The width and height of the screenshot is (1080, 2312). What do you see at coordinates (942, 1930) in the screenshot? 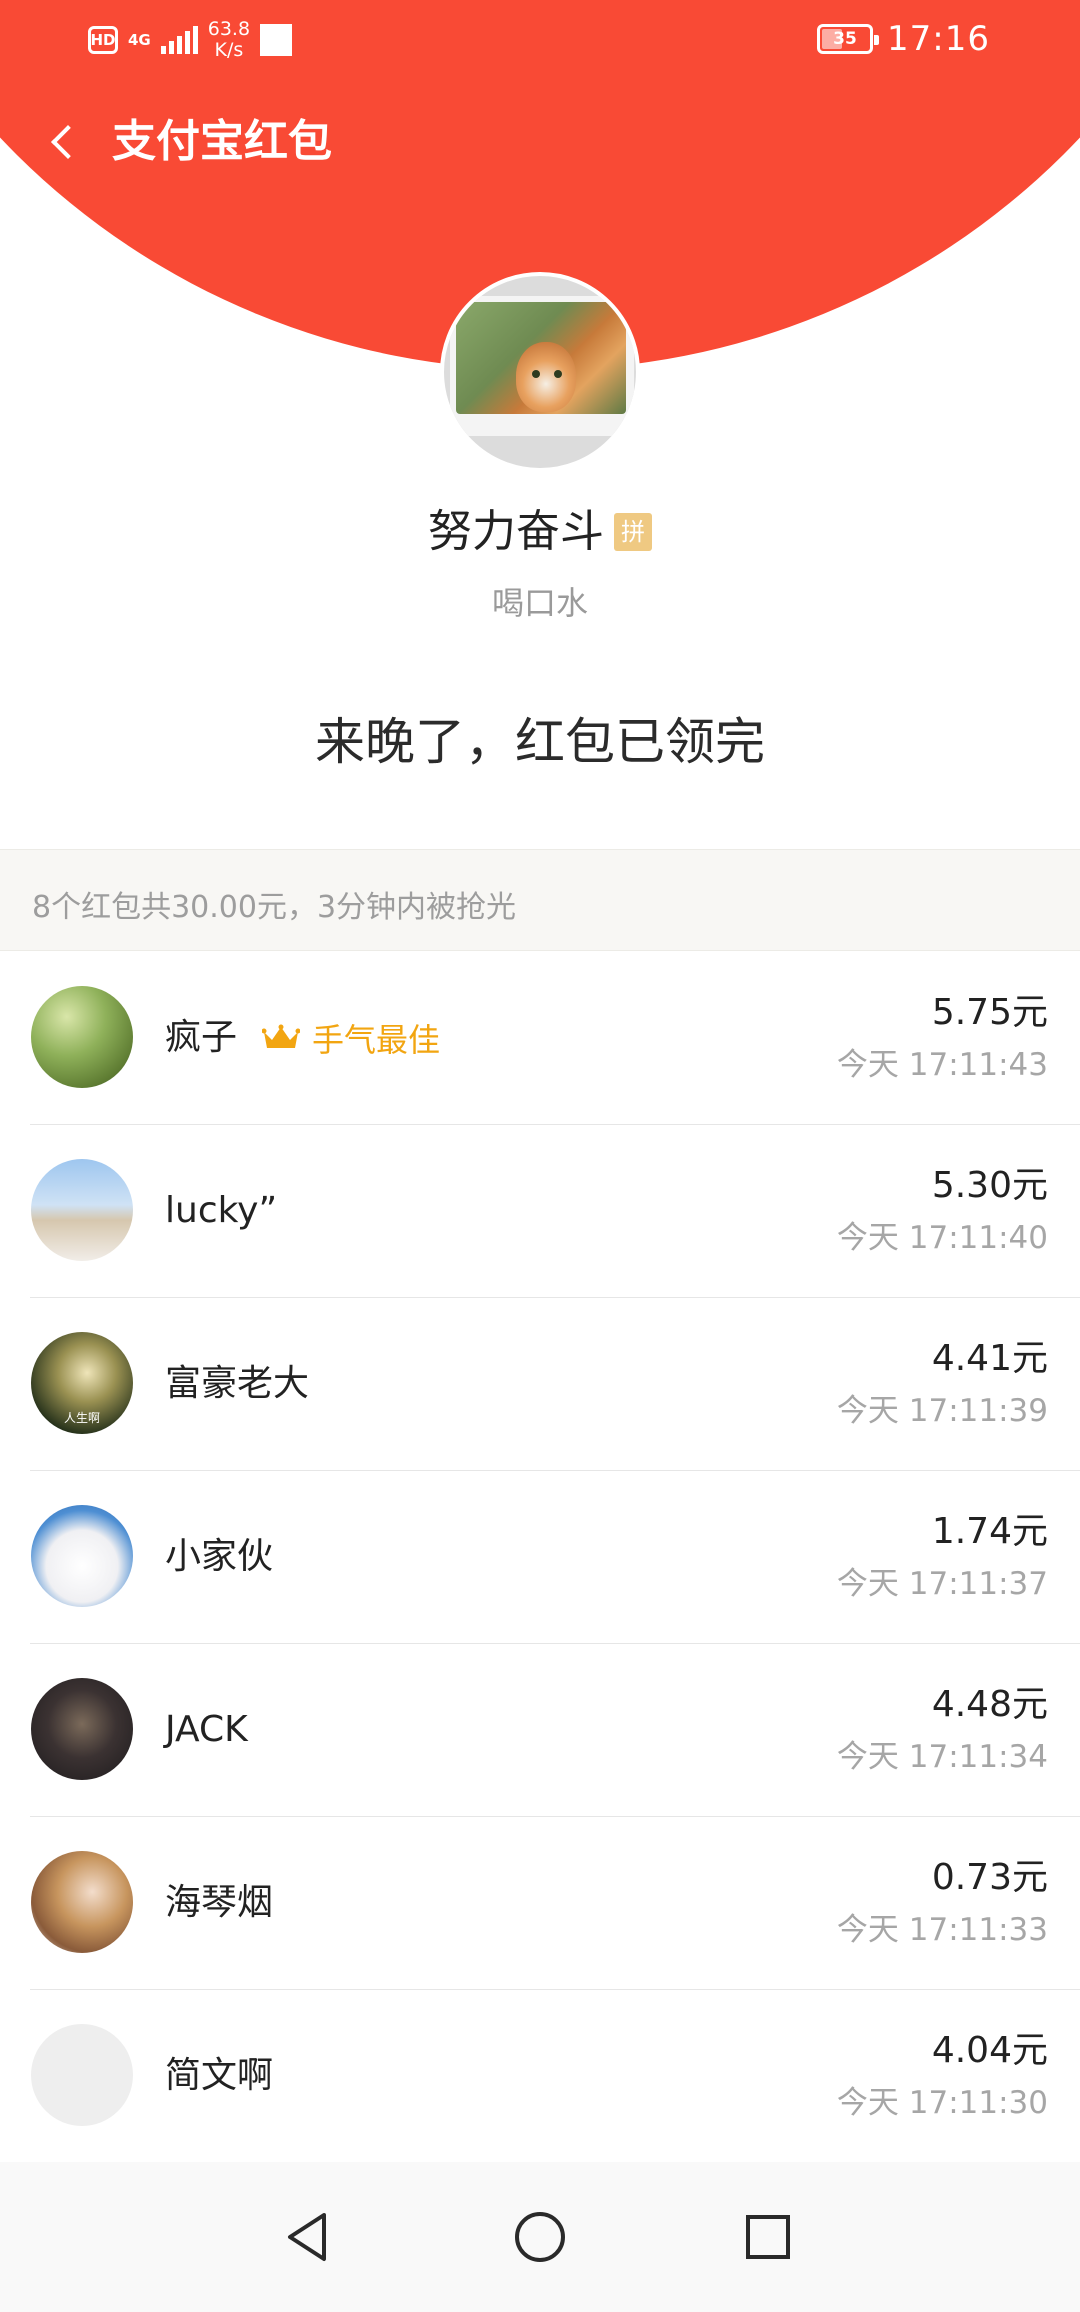
I see `record-time: 今天 17:11:33` at bounding box center [942, 1930].